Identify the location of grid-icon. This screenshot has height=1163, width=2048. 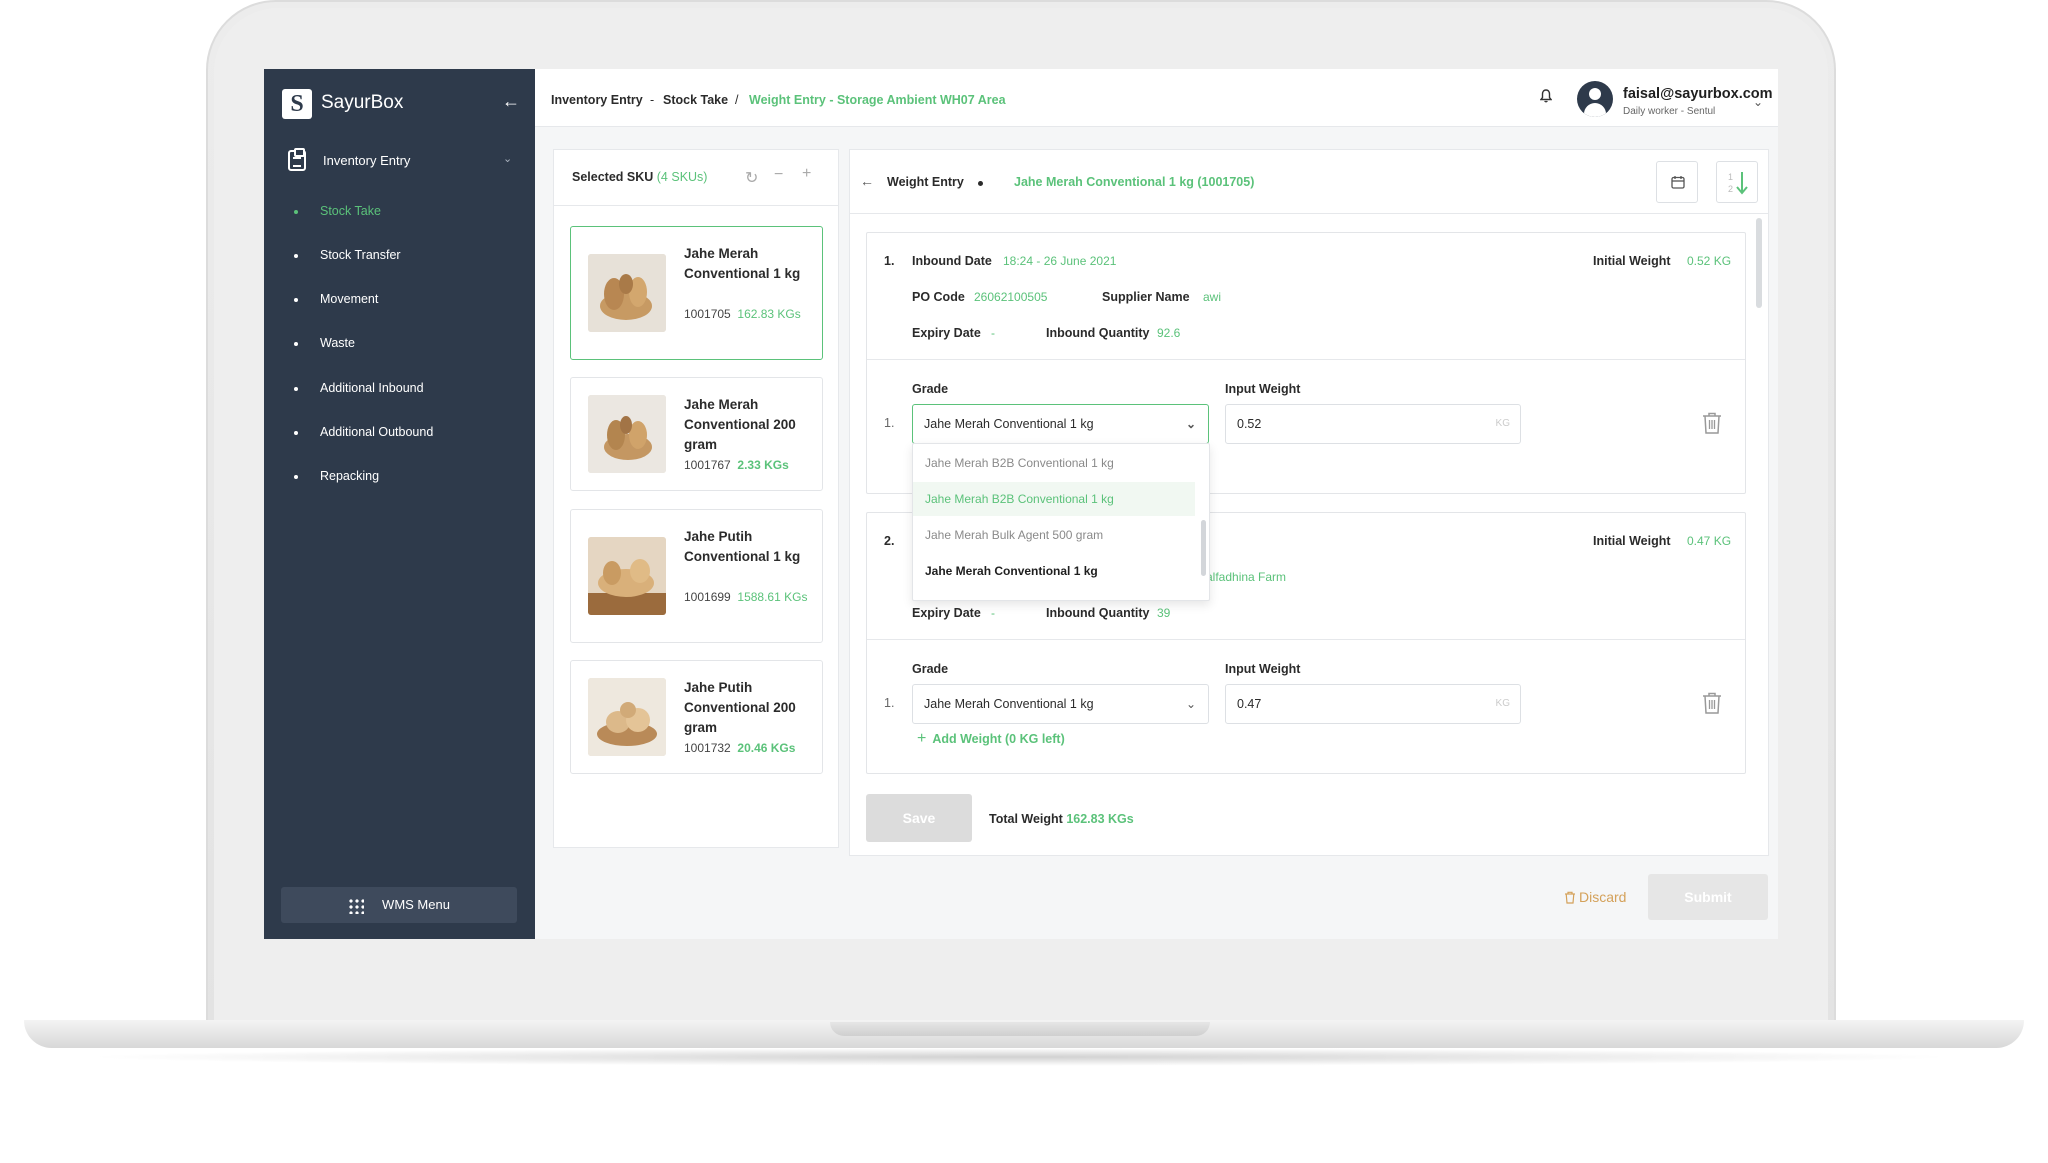
(356, 905).